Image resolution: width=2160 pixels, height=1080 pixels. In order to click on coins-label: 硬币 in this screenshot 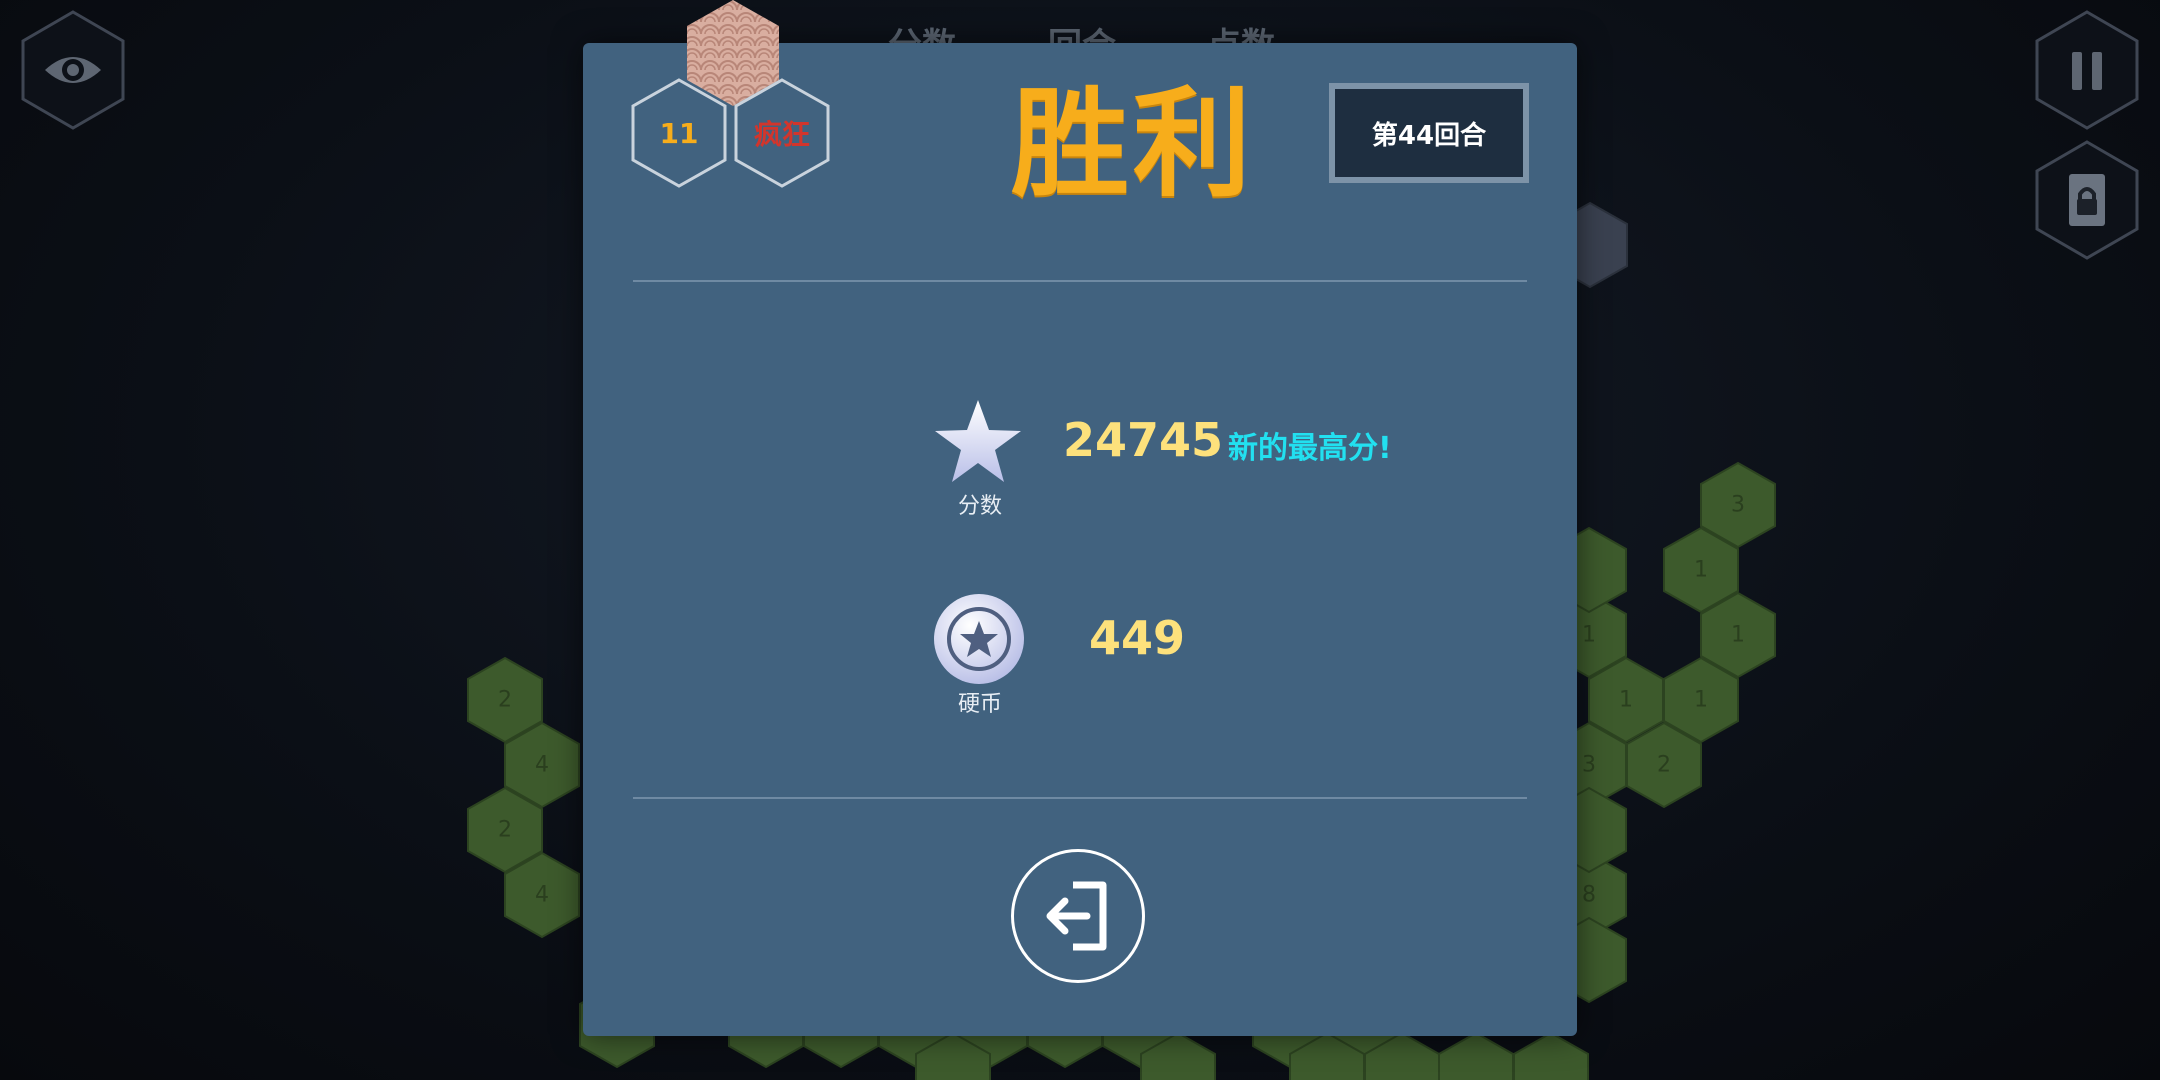, I will do `click(979, 704)`.